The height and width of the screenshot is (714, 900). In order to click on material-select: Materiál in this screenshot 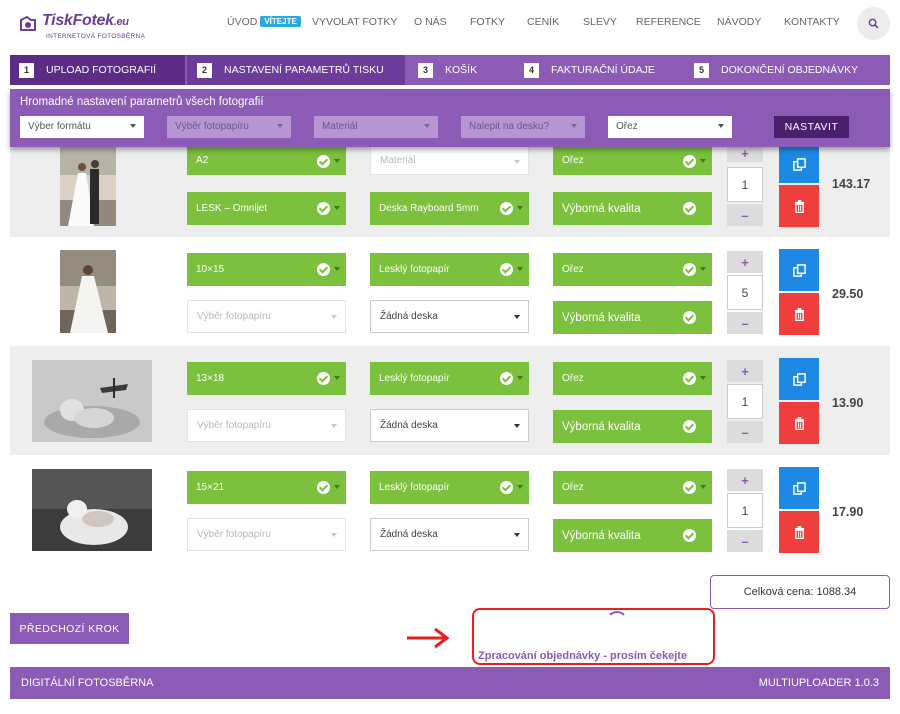, I will do `click(449, 160)`.